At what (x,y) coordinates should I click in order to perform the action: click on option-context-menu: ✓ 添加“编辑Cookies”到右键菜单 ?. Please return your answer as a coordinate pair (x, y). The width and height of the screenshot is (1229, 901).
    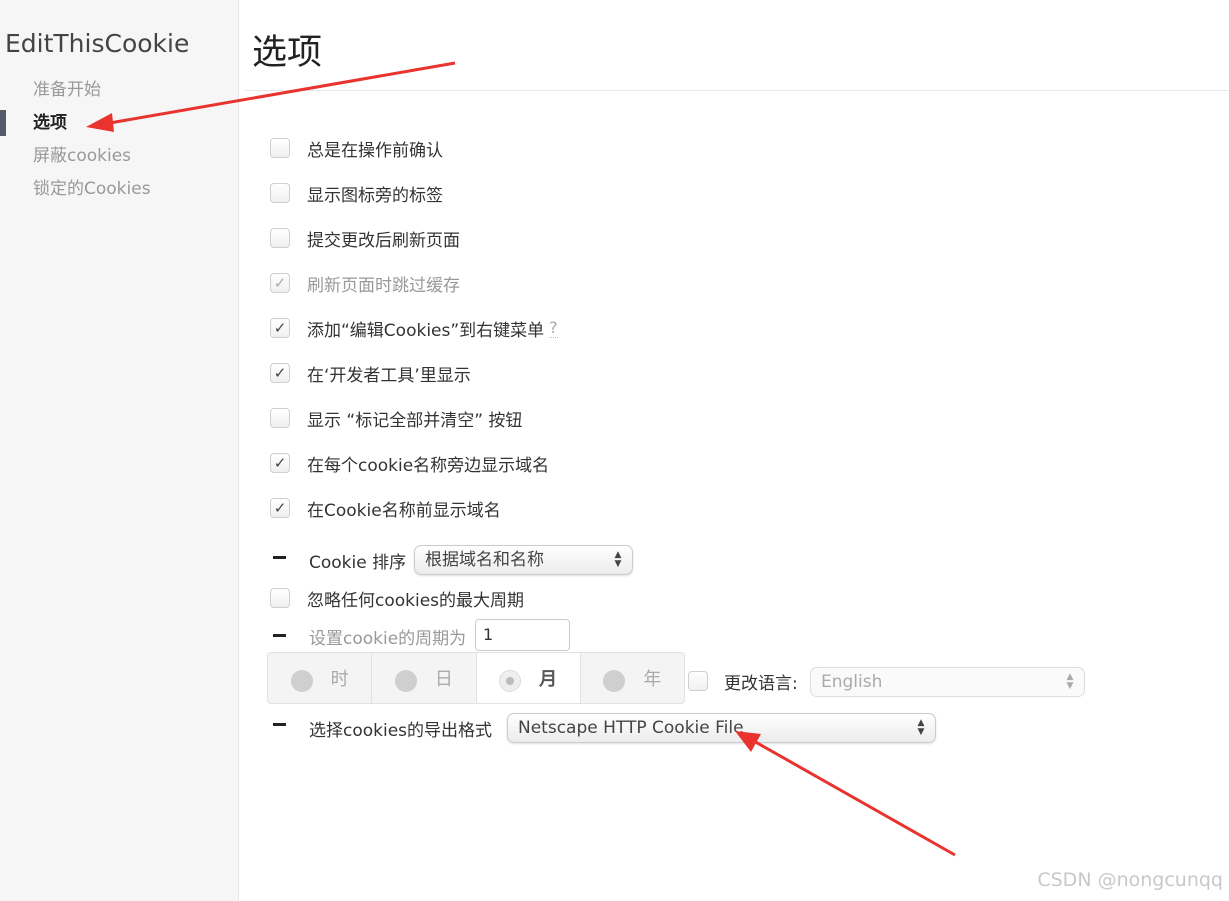
    Looking at the image, I should click on (414, 328).